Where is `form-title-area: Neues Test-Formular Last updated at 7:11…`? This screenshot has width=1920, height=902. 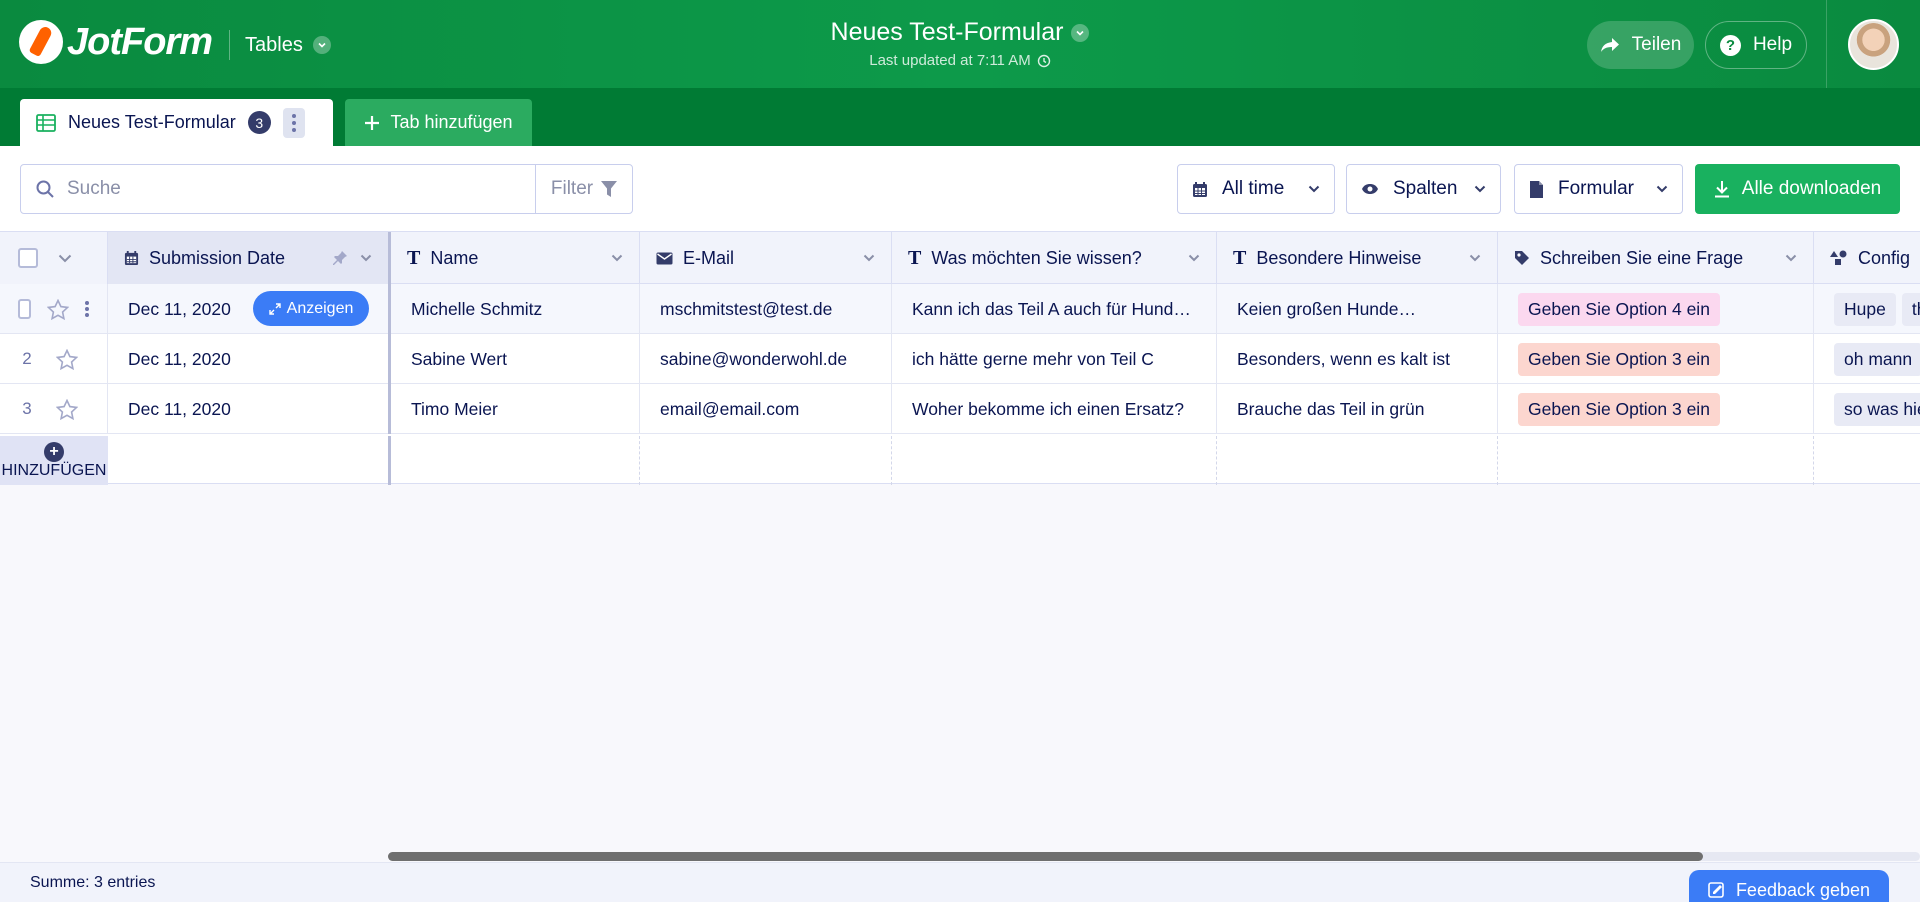 form-title-area: Neues Test-Formular Last updated at 7:11… is located at coordinates (960, 43).